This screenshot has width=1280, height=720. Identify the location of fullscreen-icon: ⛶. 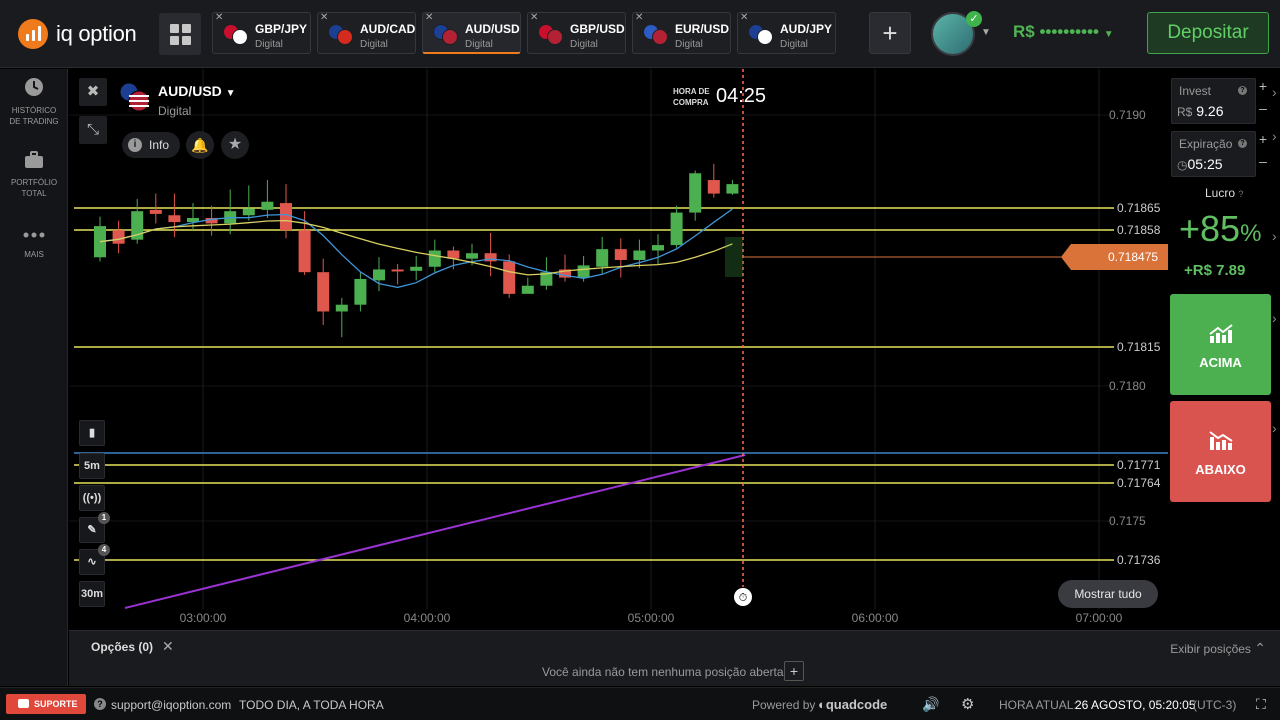
(1261, 704).